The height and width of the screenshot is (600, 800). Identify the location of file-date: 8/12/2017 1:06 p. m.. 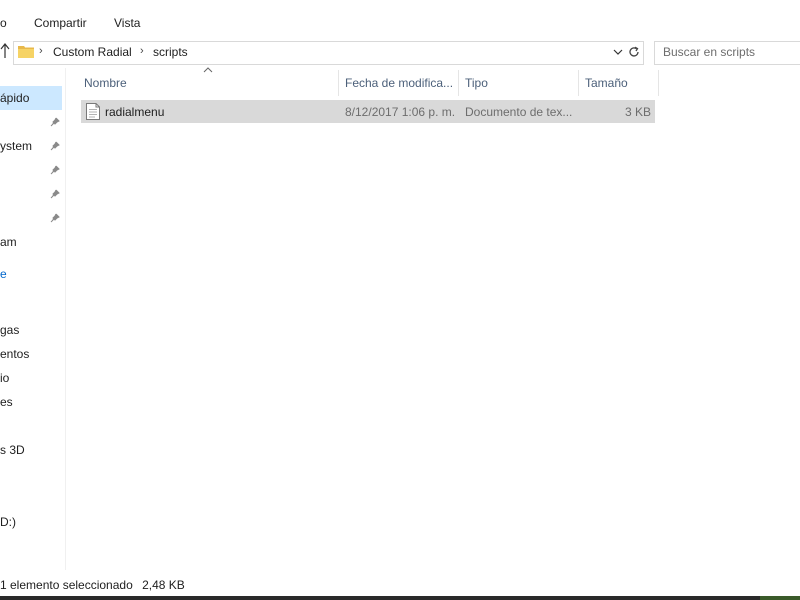
(400, 112).